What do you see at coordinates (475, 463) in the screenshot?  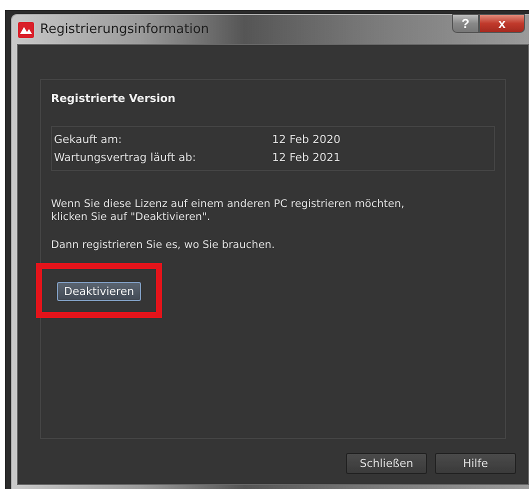 I see `dialog-button: Hilfe` at bounding box center [475, 463].